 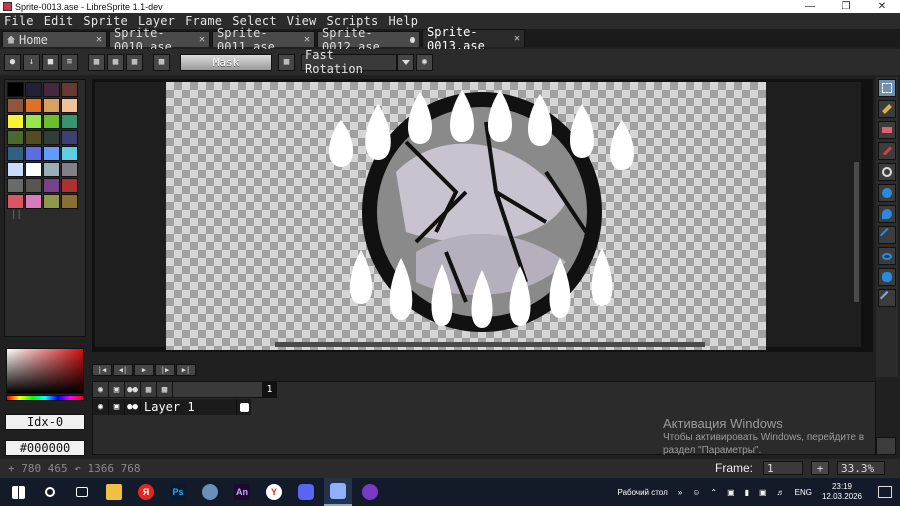 What do you see at coordinates (12, 62) in the screenshot?
I see `brush-type-button: ●` at bounding box center [12, 62].